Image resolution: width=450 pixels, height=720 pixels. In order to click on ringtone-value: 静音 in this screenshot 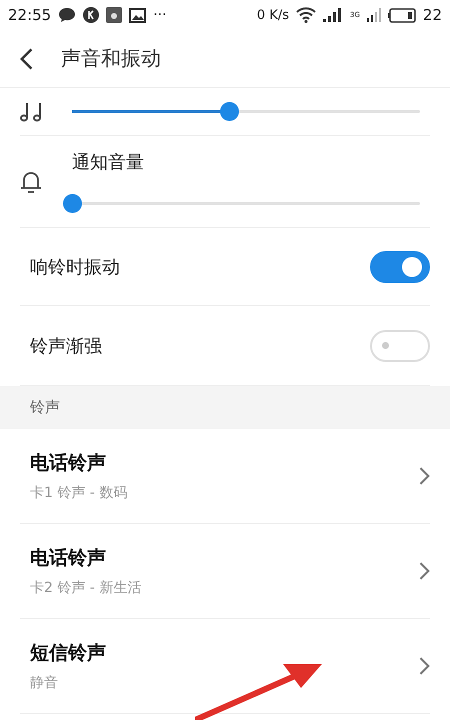, I will do `click(44, 683)`.